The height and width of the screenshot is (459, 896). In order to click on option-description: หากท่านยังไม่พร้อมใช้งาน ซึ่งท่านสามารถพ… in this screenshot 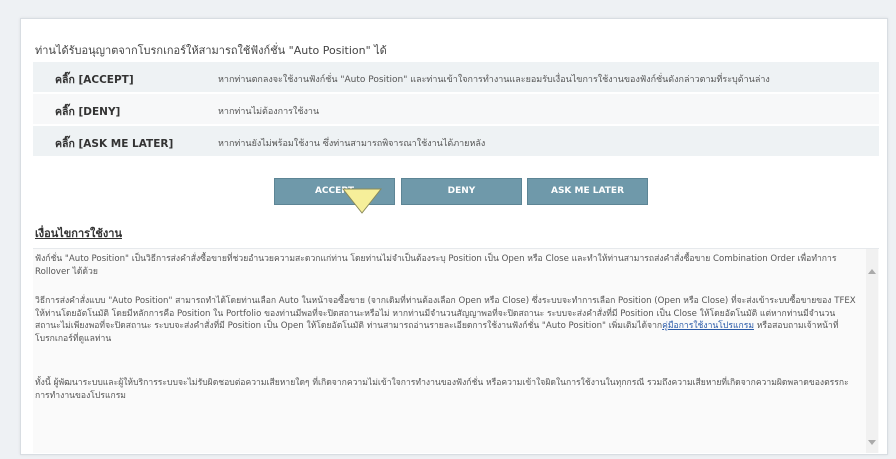, I will do `click(352, 144)`.